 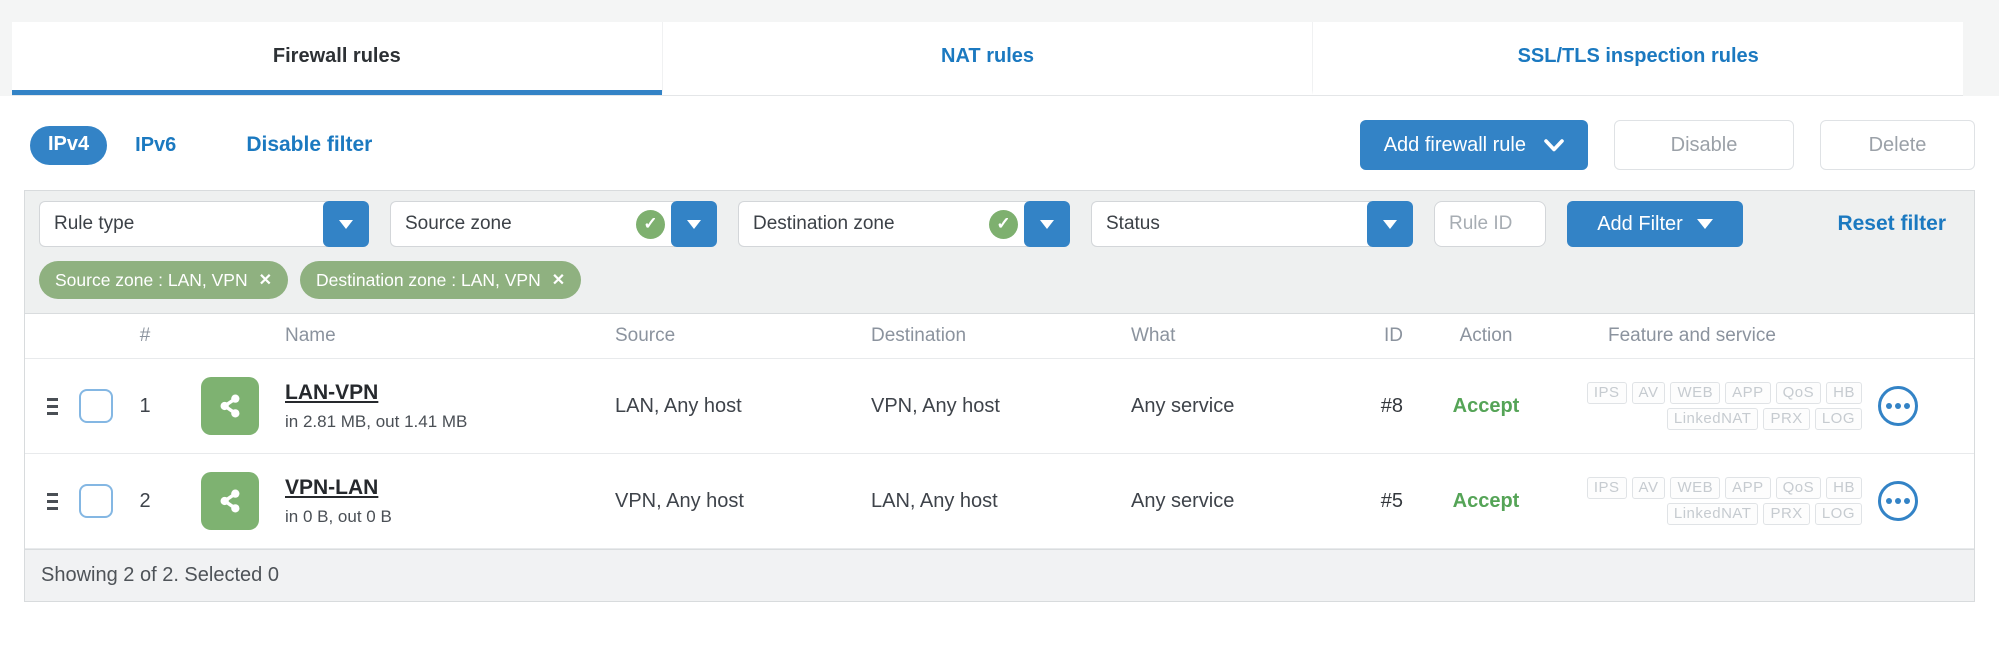 I want to click on rule-name-link: VPN-LAN, so click(x=338, y=488).